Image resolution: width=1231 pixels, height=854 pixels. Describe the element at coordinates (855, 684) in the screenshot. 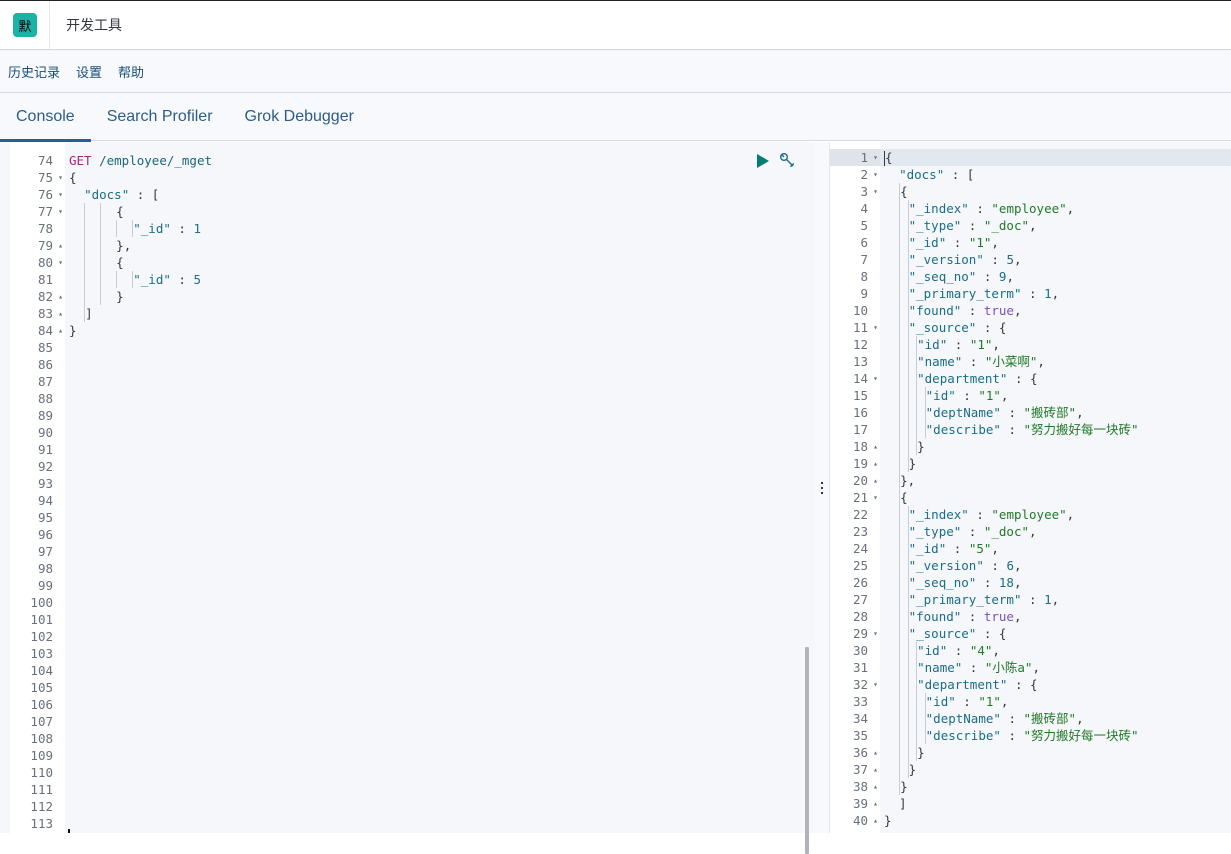

I see `line-number: 32 ▾` at that location.